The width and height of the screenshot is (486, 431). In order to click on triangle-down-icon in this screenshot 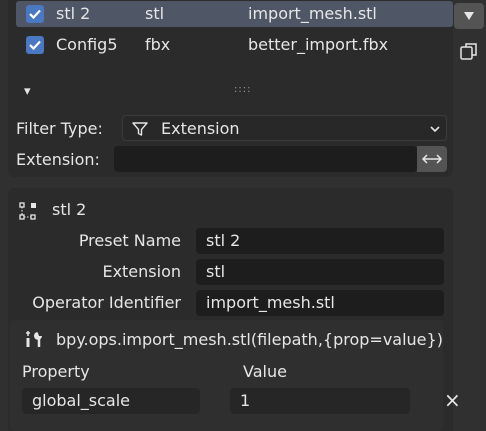, I will do `click(469, 16)`.